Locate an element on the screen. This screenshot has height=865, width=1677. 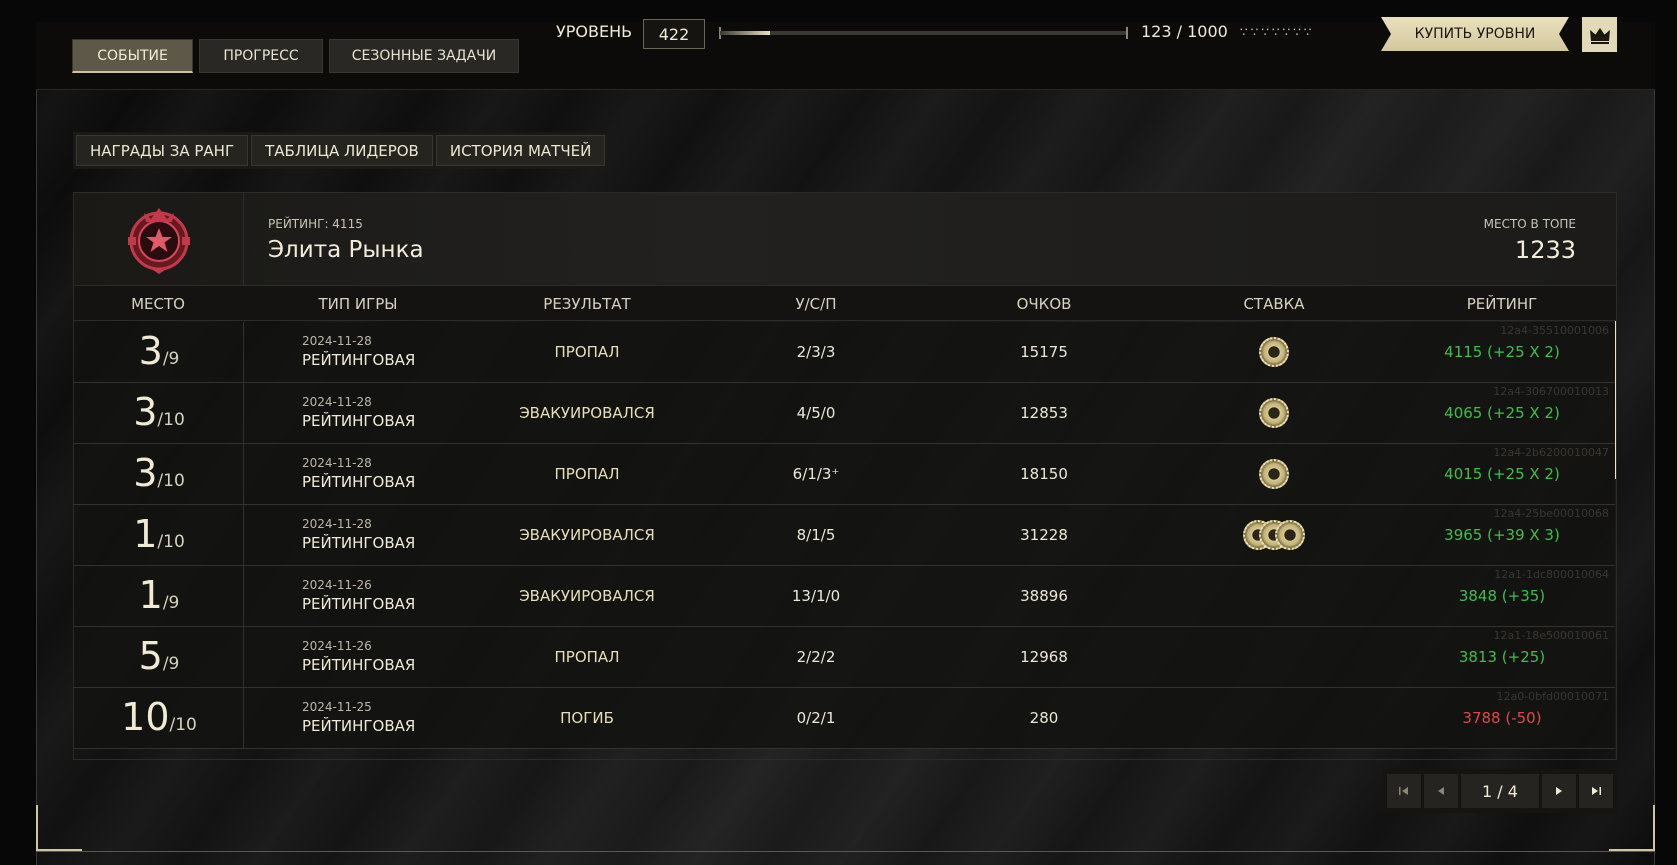
tab-seasonal-tasks: СЕЗОННЫЕ ЗАДАЧИ is located at coordinates (424, 56).